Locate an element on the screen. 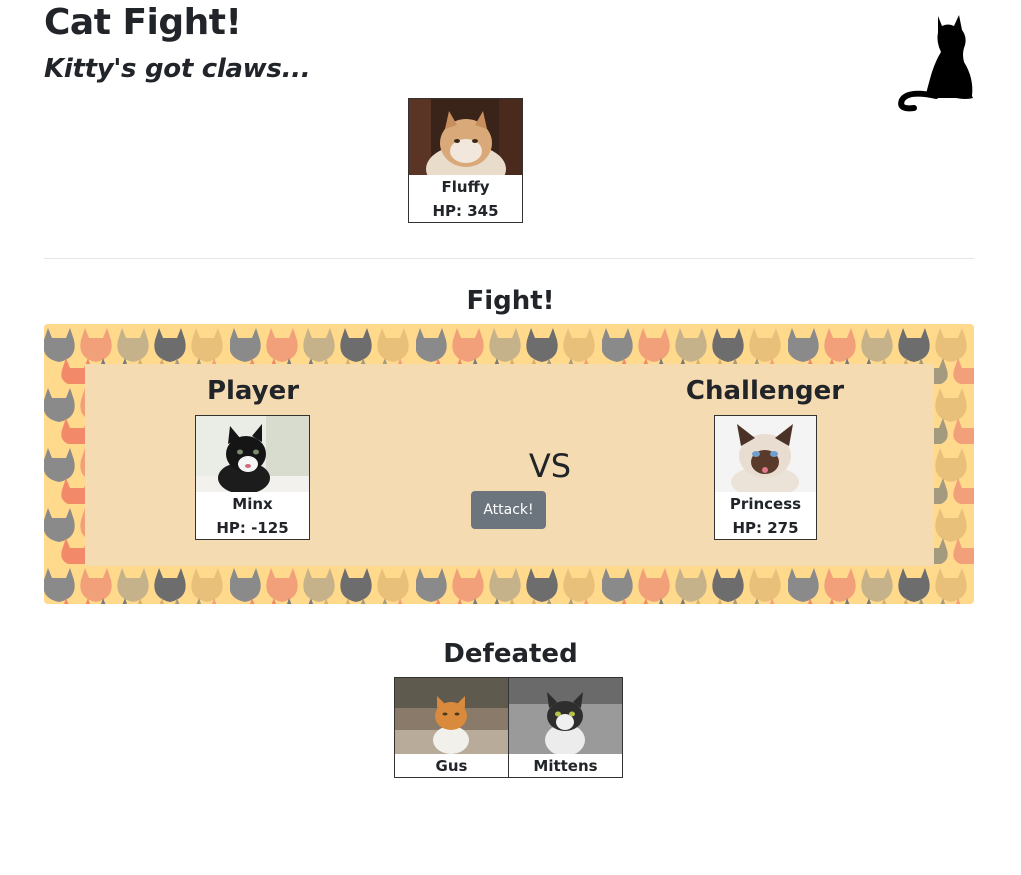 Image resolution: width=1021 pixels, height=875 pixels. cat-name: Fluffy is located at coordinates (465, 187).